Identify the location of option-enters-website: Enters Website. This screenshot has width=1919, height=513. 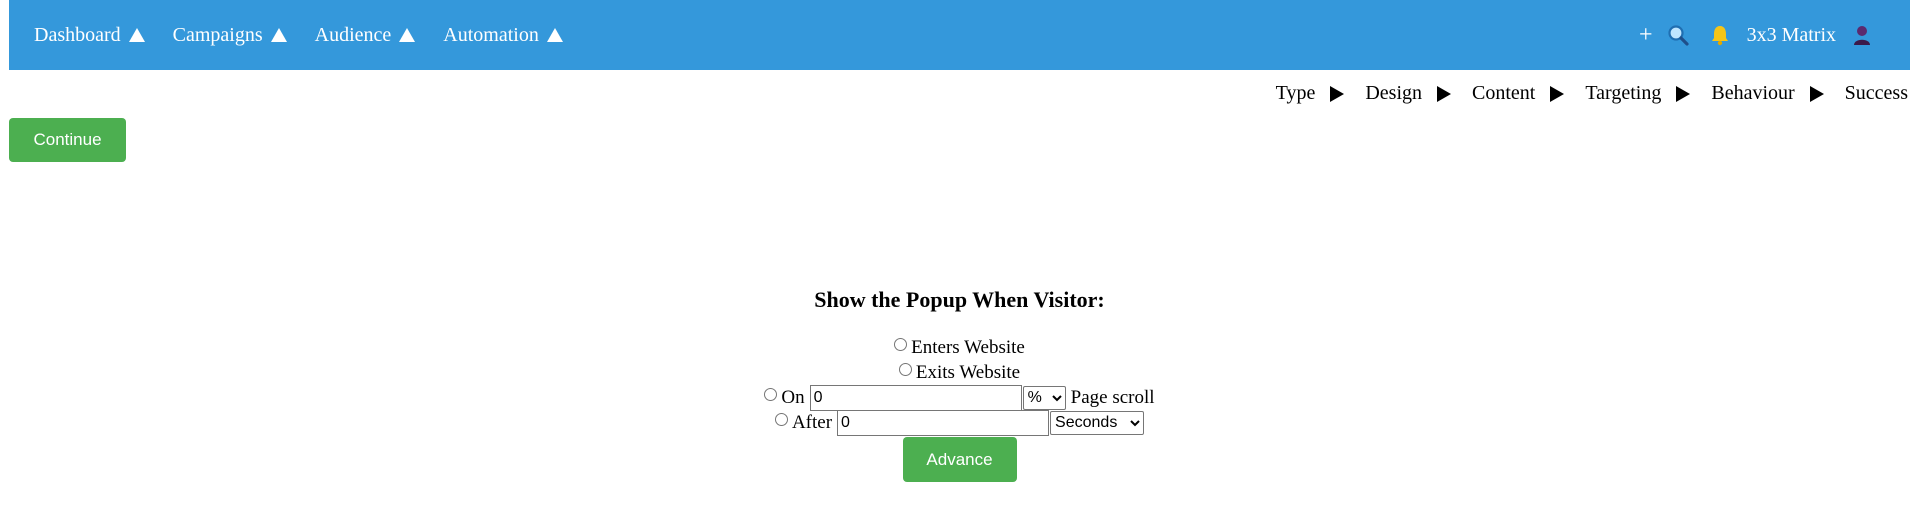
(959, 347).